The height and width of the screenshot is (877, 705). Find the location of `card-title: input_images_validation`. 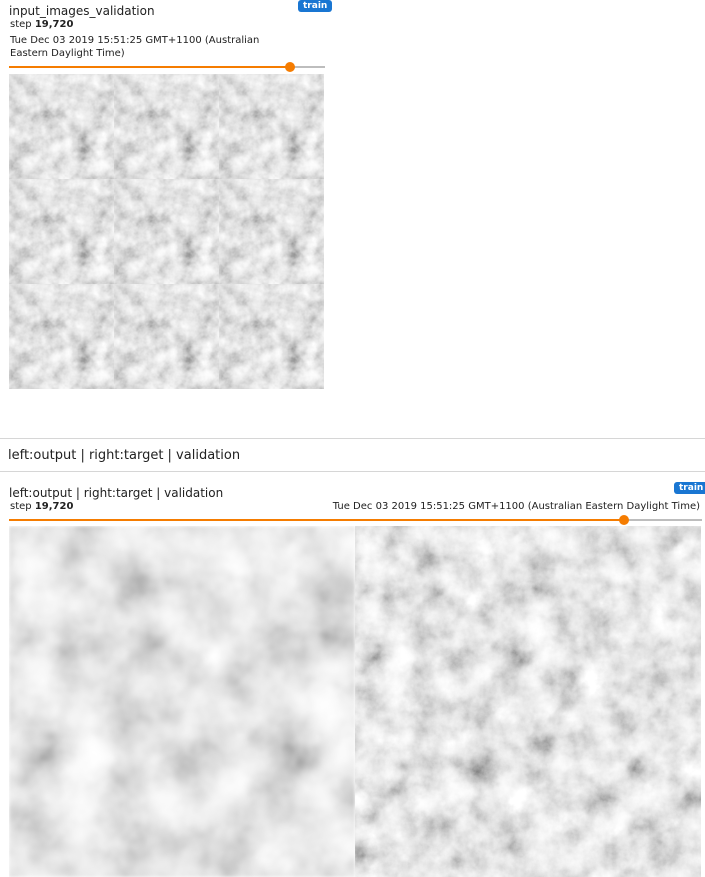

card-title: input_images_validation is located at coordinates (82, 11).